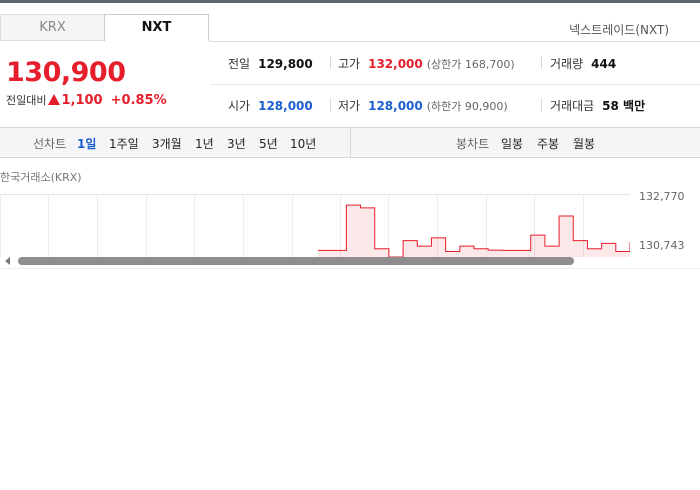 The width and height of the screenshot is (700, 490). I want to click on current-price: 130,900, so click(66, 72).